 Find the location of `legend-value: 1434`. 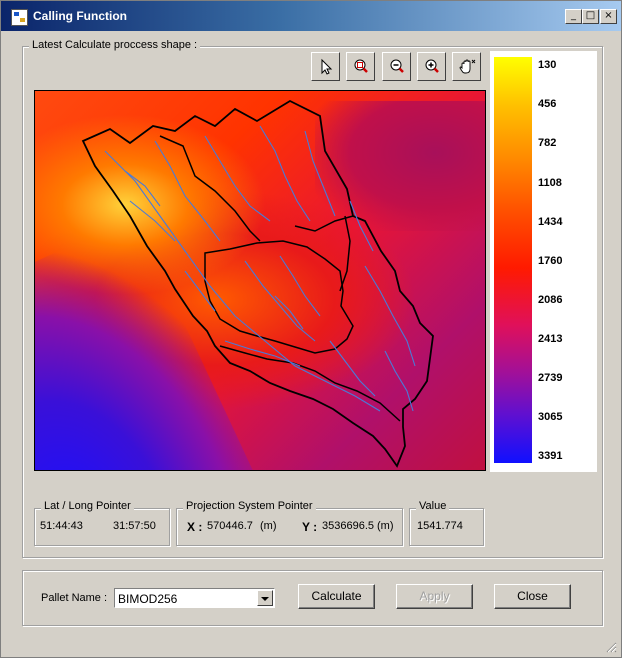

legend-value: 1434 is located at coordinates (550, 222).